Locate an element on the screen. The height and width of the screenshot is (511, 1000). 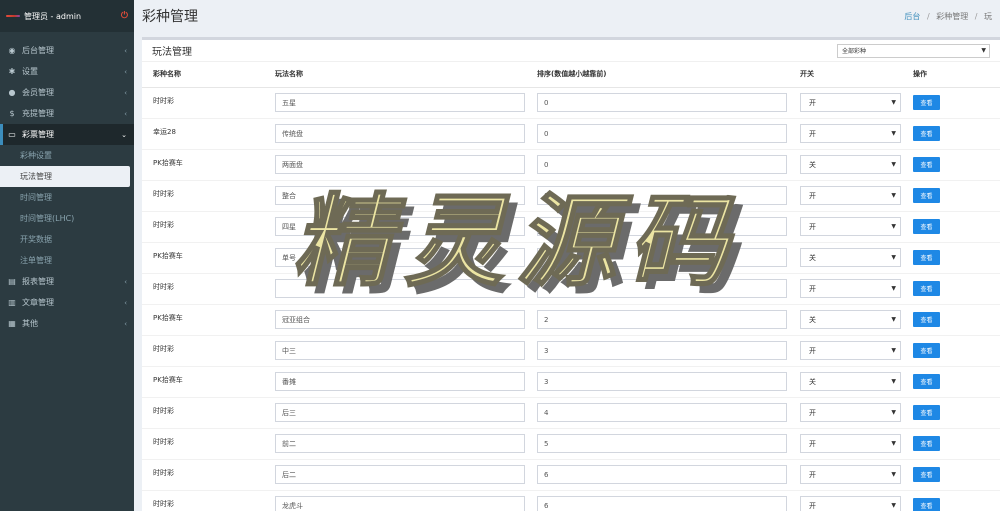
sort-input: 2 is located at coordinates (662, 319).